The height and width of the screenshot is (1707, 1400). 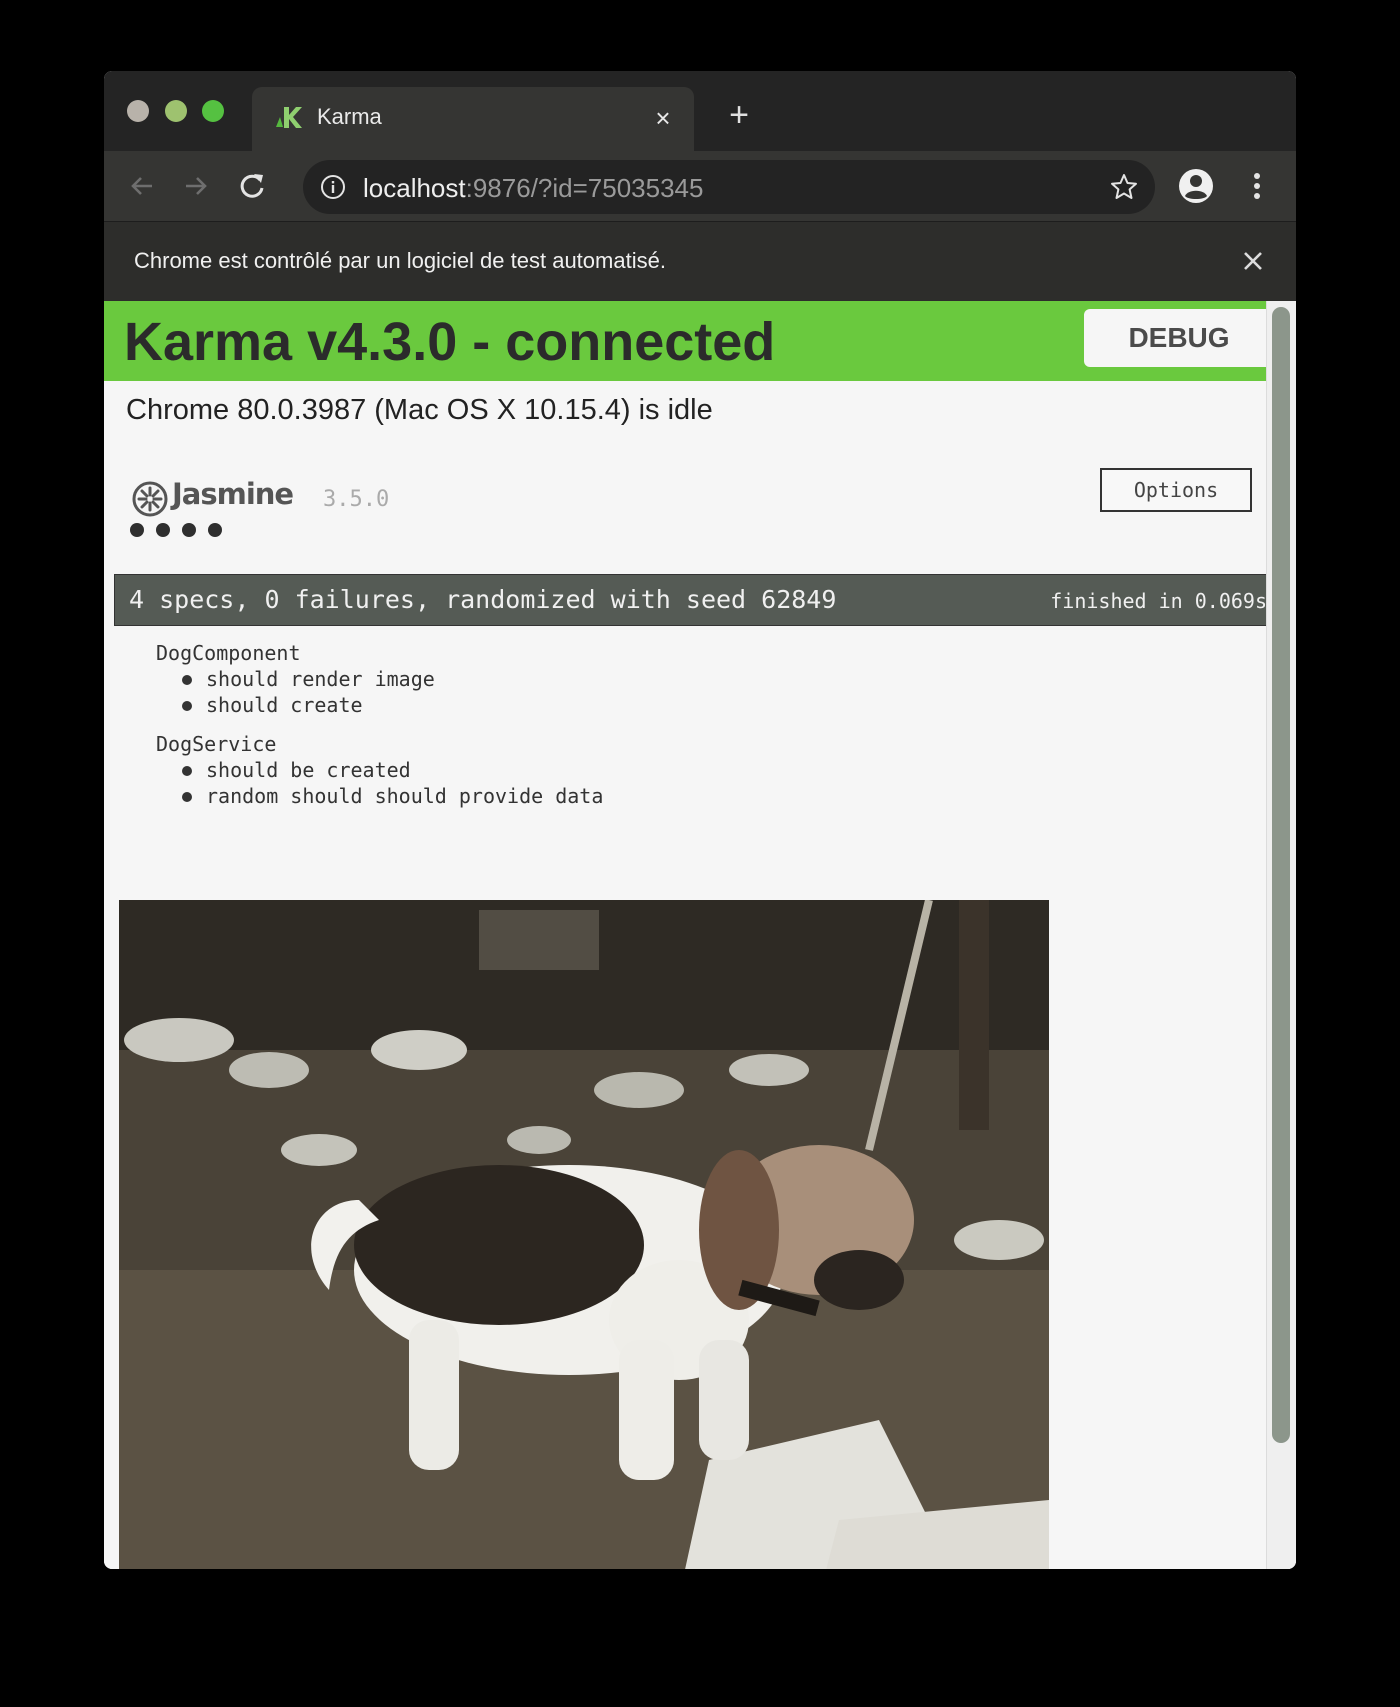 I want to click on forward-arrow-icon, so click(x=196, y=186).